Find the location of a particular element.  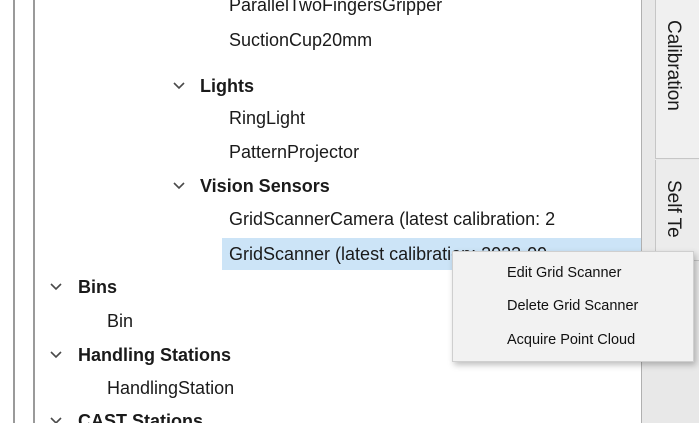

tab-self-test: Self Te is located at coordinates (677, 210).